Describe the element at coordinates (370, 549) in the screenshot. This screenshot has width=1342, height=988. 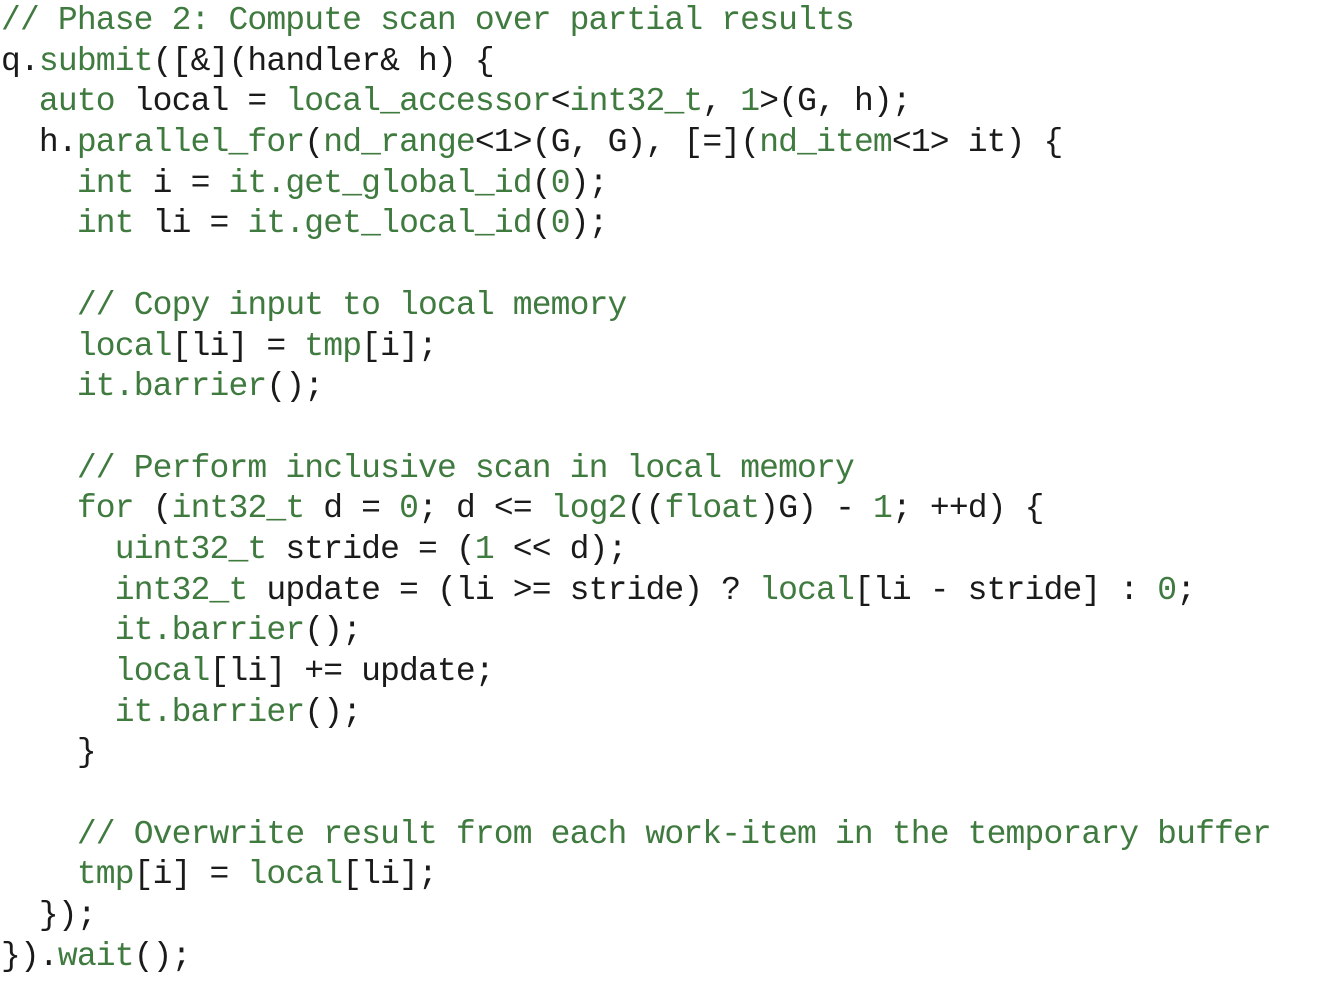
I see `code-token-plain: stride = (` at that location.